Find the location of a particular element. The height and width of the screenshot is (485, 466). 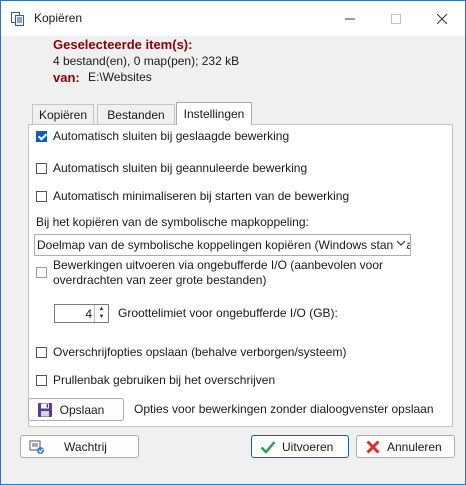

selected-items-value: 4 bestand(en), 0 map(pen); 232 kB is located at coordinates (146, 61).